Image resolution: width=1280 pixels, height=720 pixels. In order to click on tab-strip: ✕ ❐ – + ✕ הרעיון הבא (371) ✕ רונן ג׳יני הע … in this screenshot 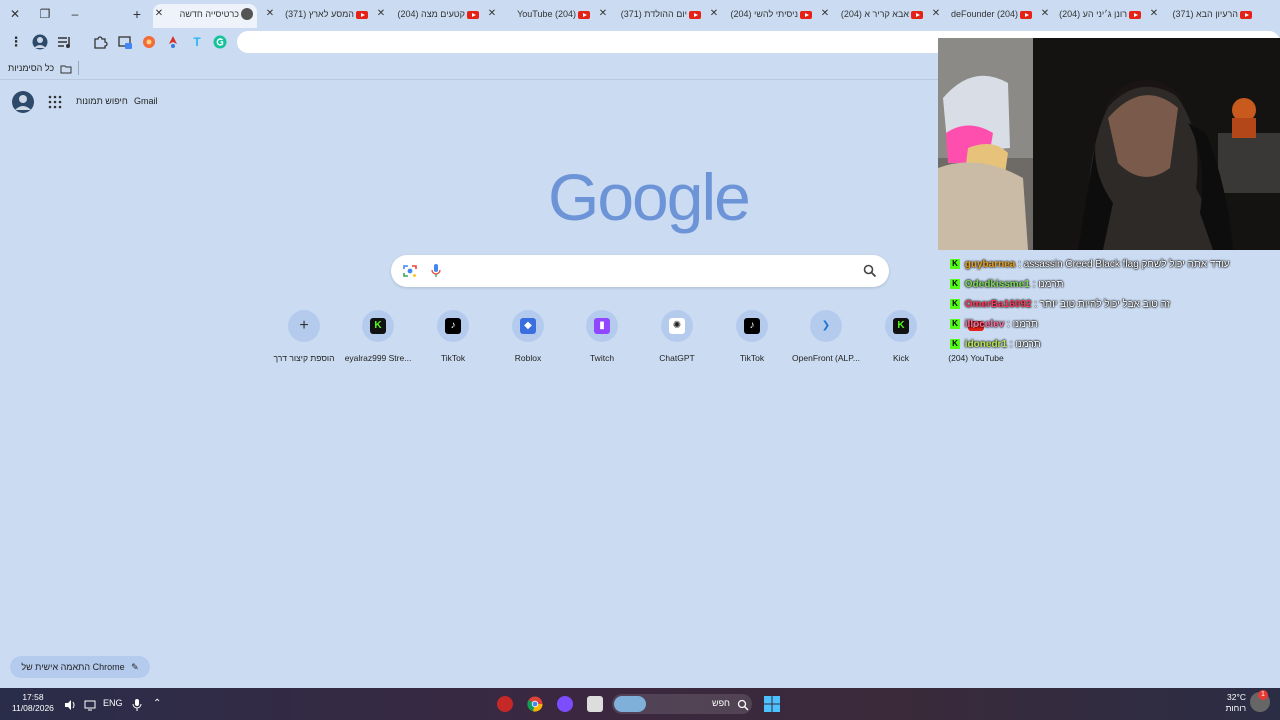, I will do `click(640, 14)`.